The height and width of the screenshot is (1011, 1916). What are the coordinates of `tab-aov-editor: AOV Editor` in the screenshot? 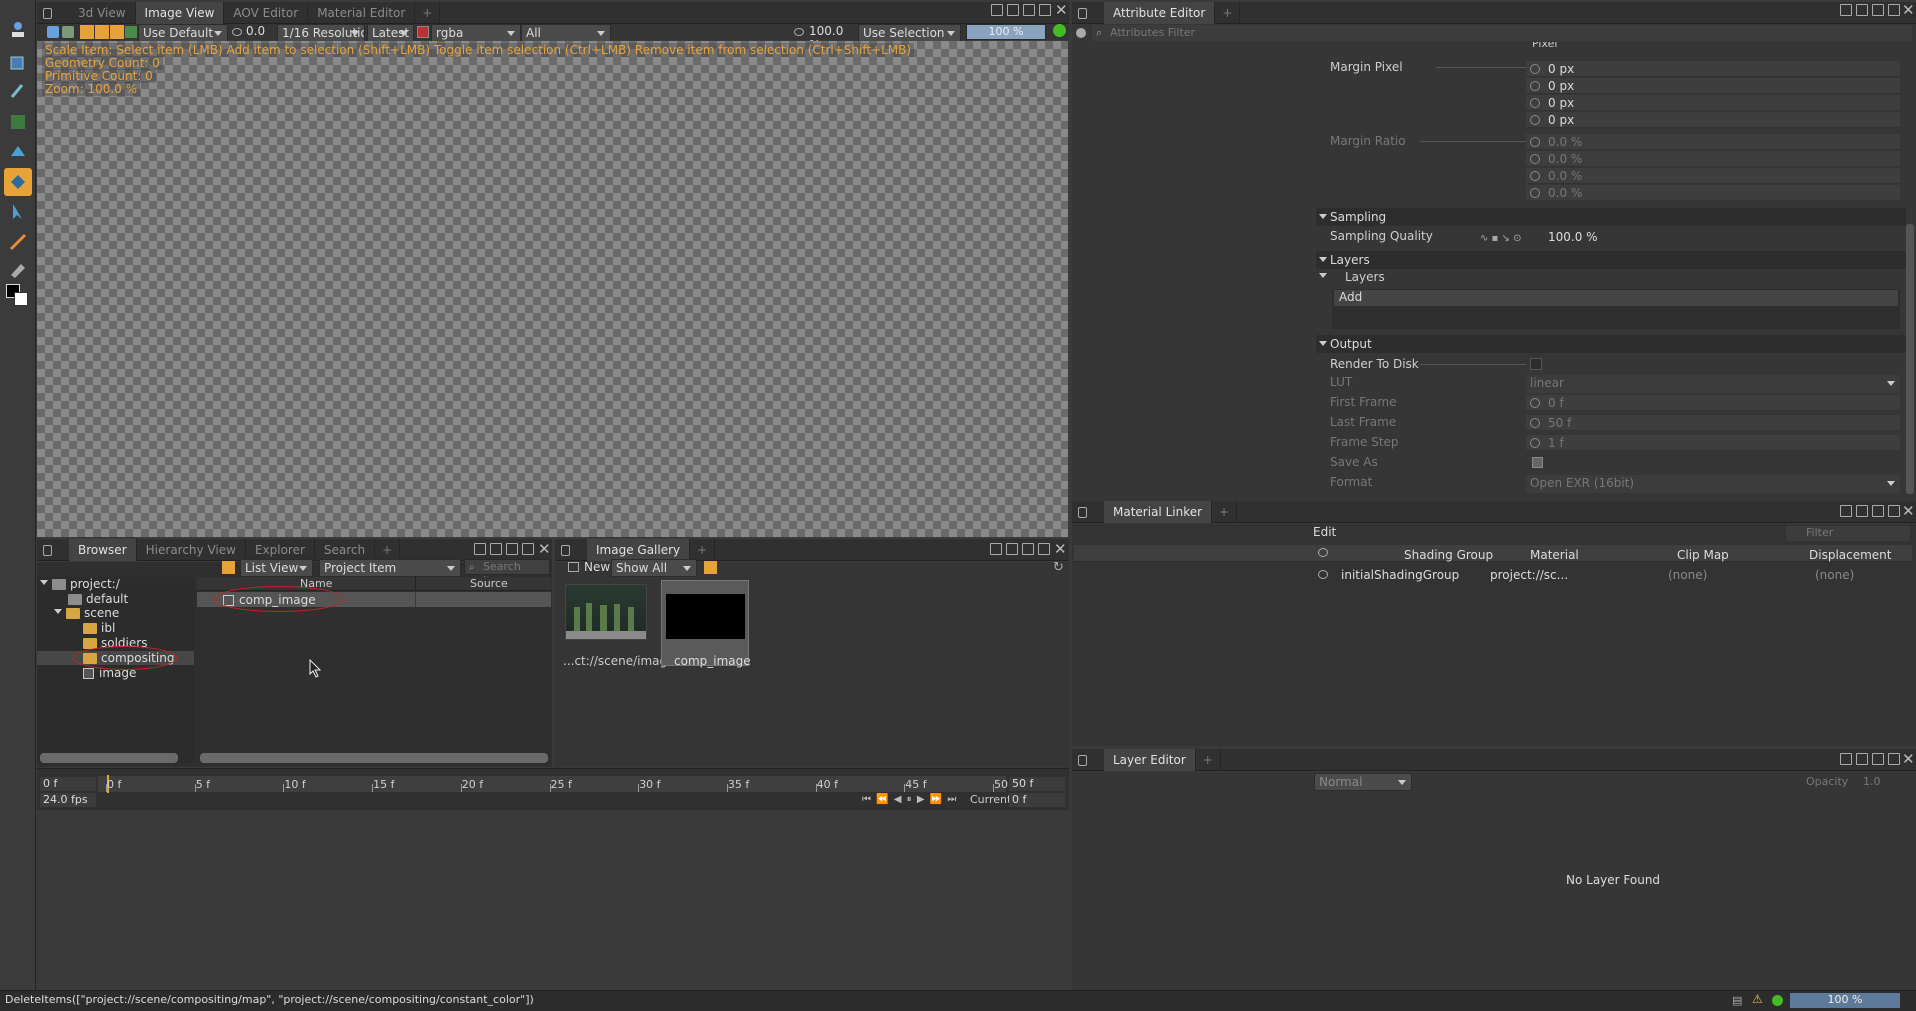 It's located at (266, 12).